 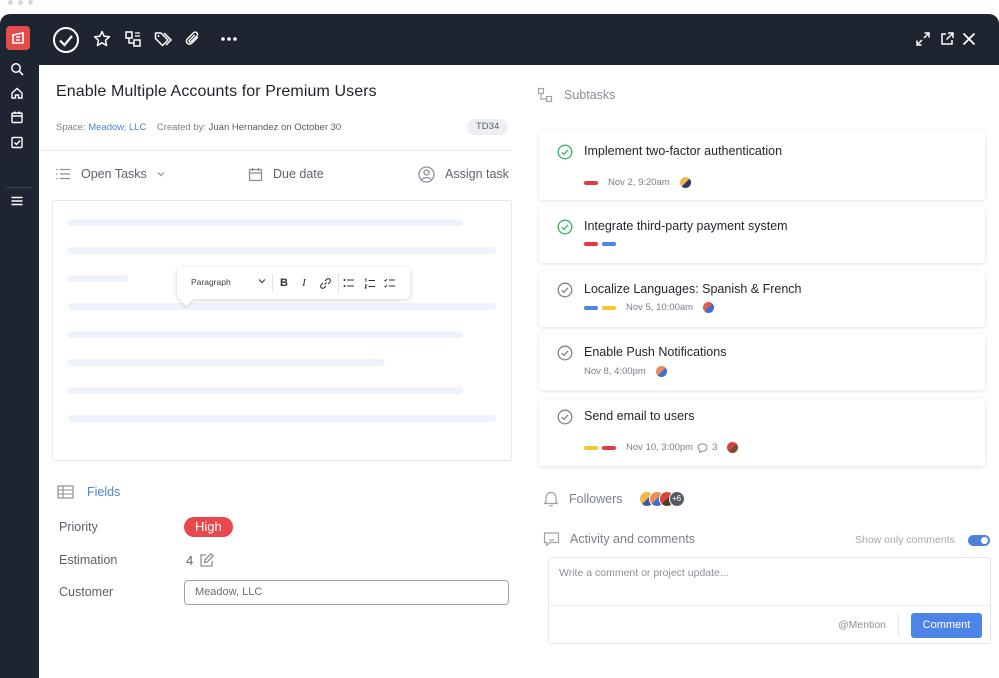 I want to click on app-logo-icon, so click(x=18, y=38).